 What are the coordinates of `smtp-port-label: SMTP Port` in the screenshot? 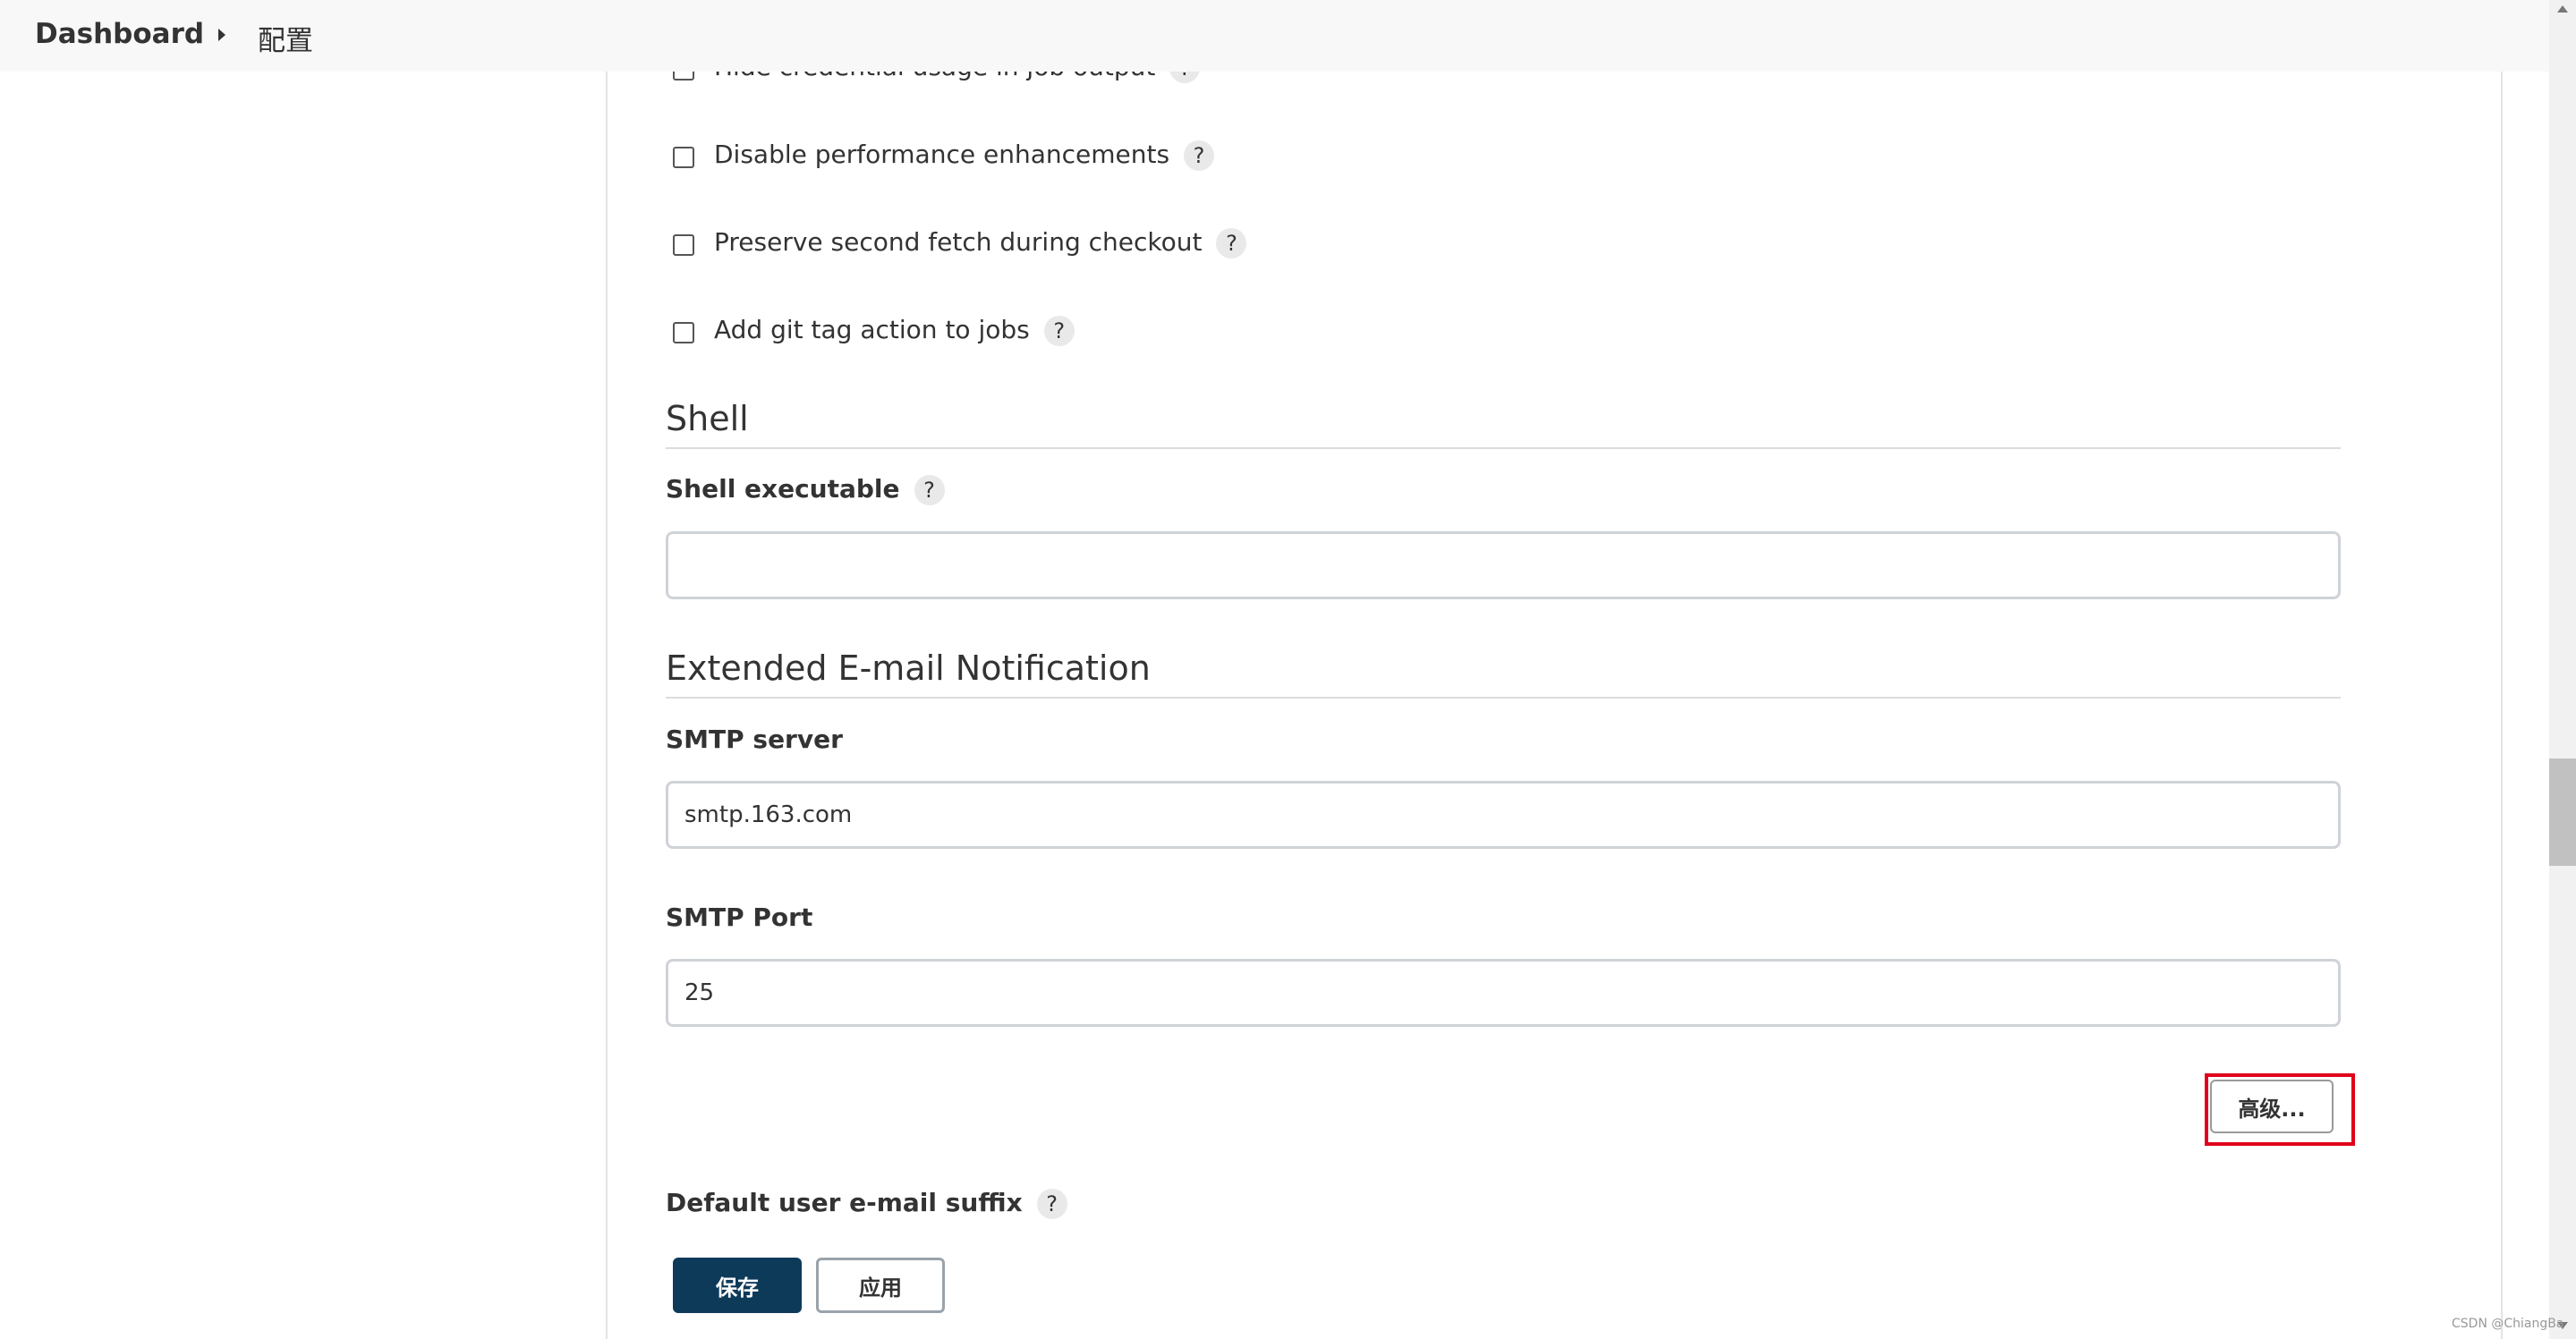 It's located at (739, 917).